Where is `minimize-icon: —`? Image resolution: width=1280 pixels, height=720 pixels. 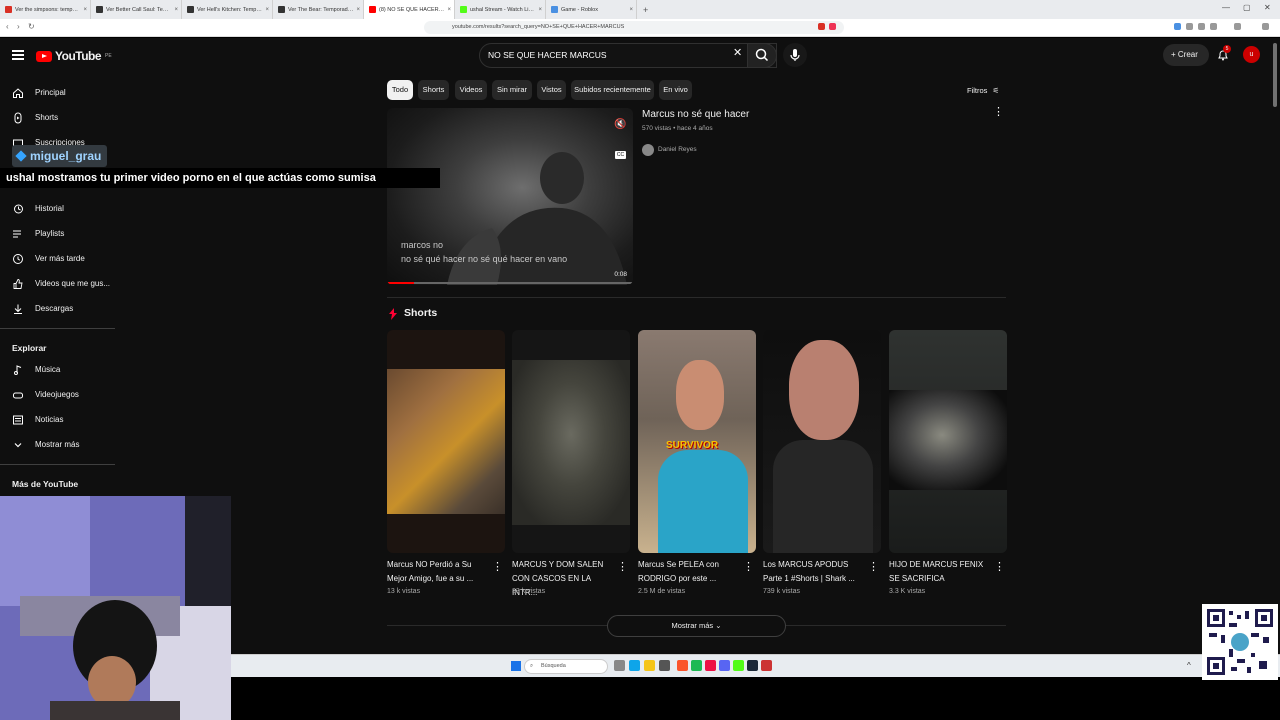 minimize-icon: — is located at coordinates (1226, 7).